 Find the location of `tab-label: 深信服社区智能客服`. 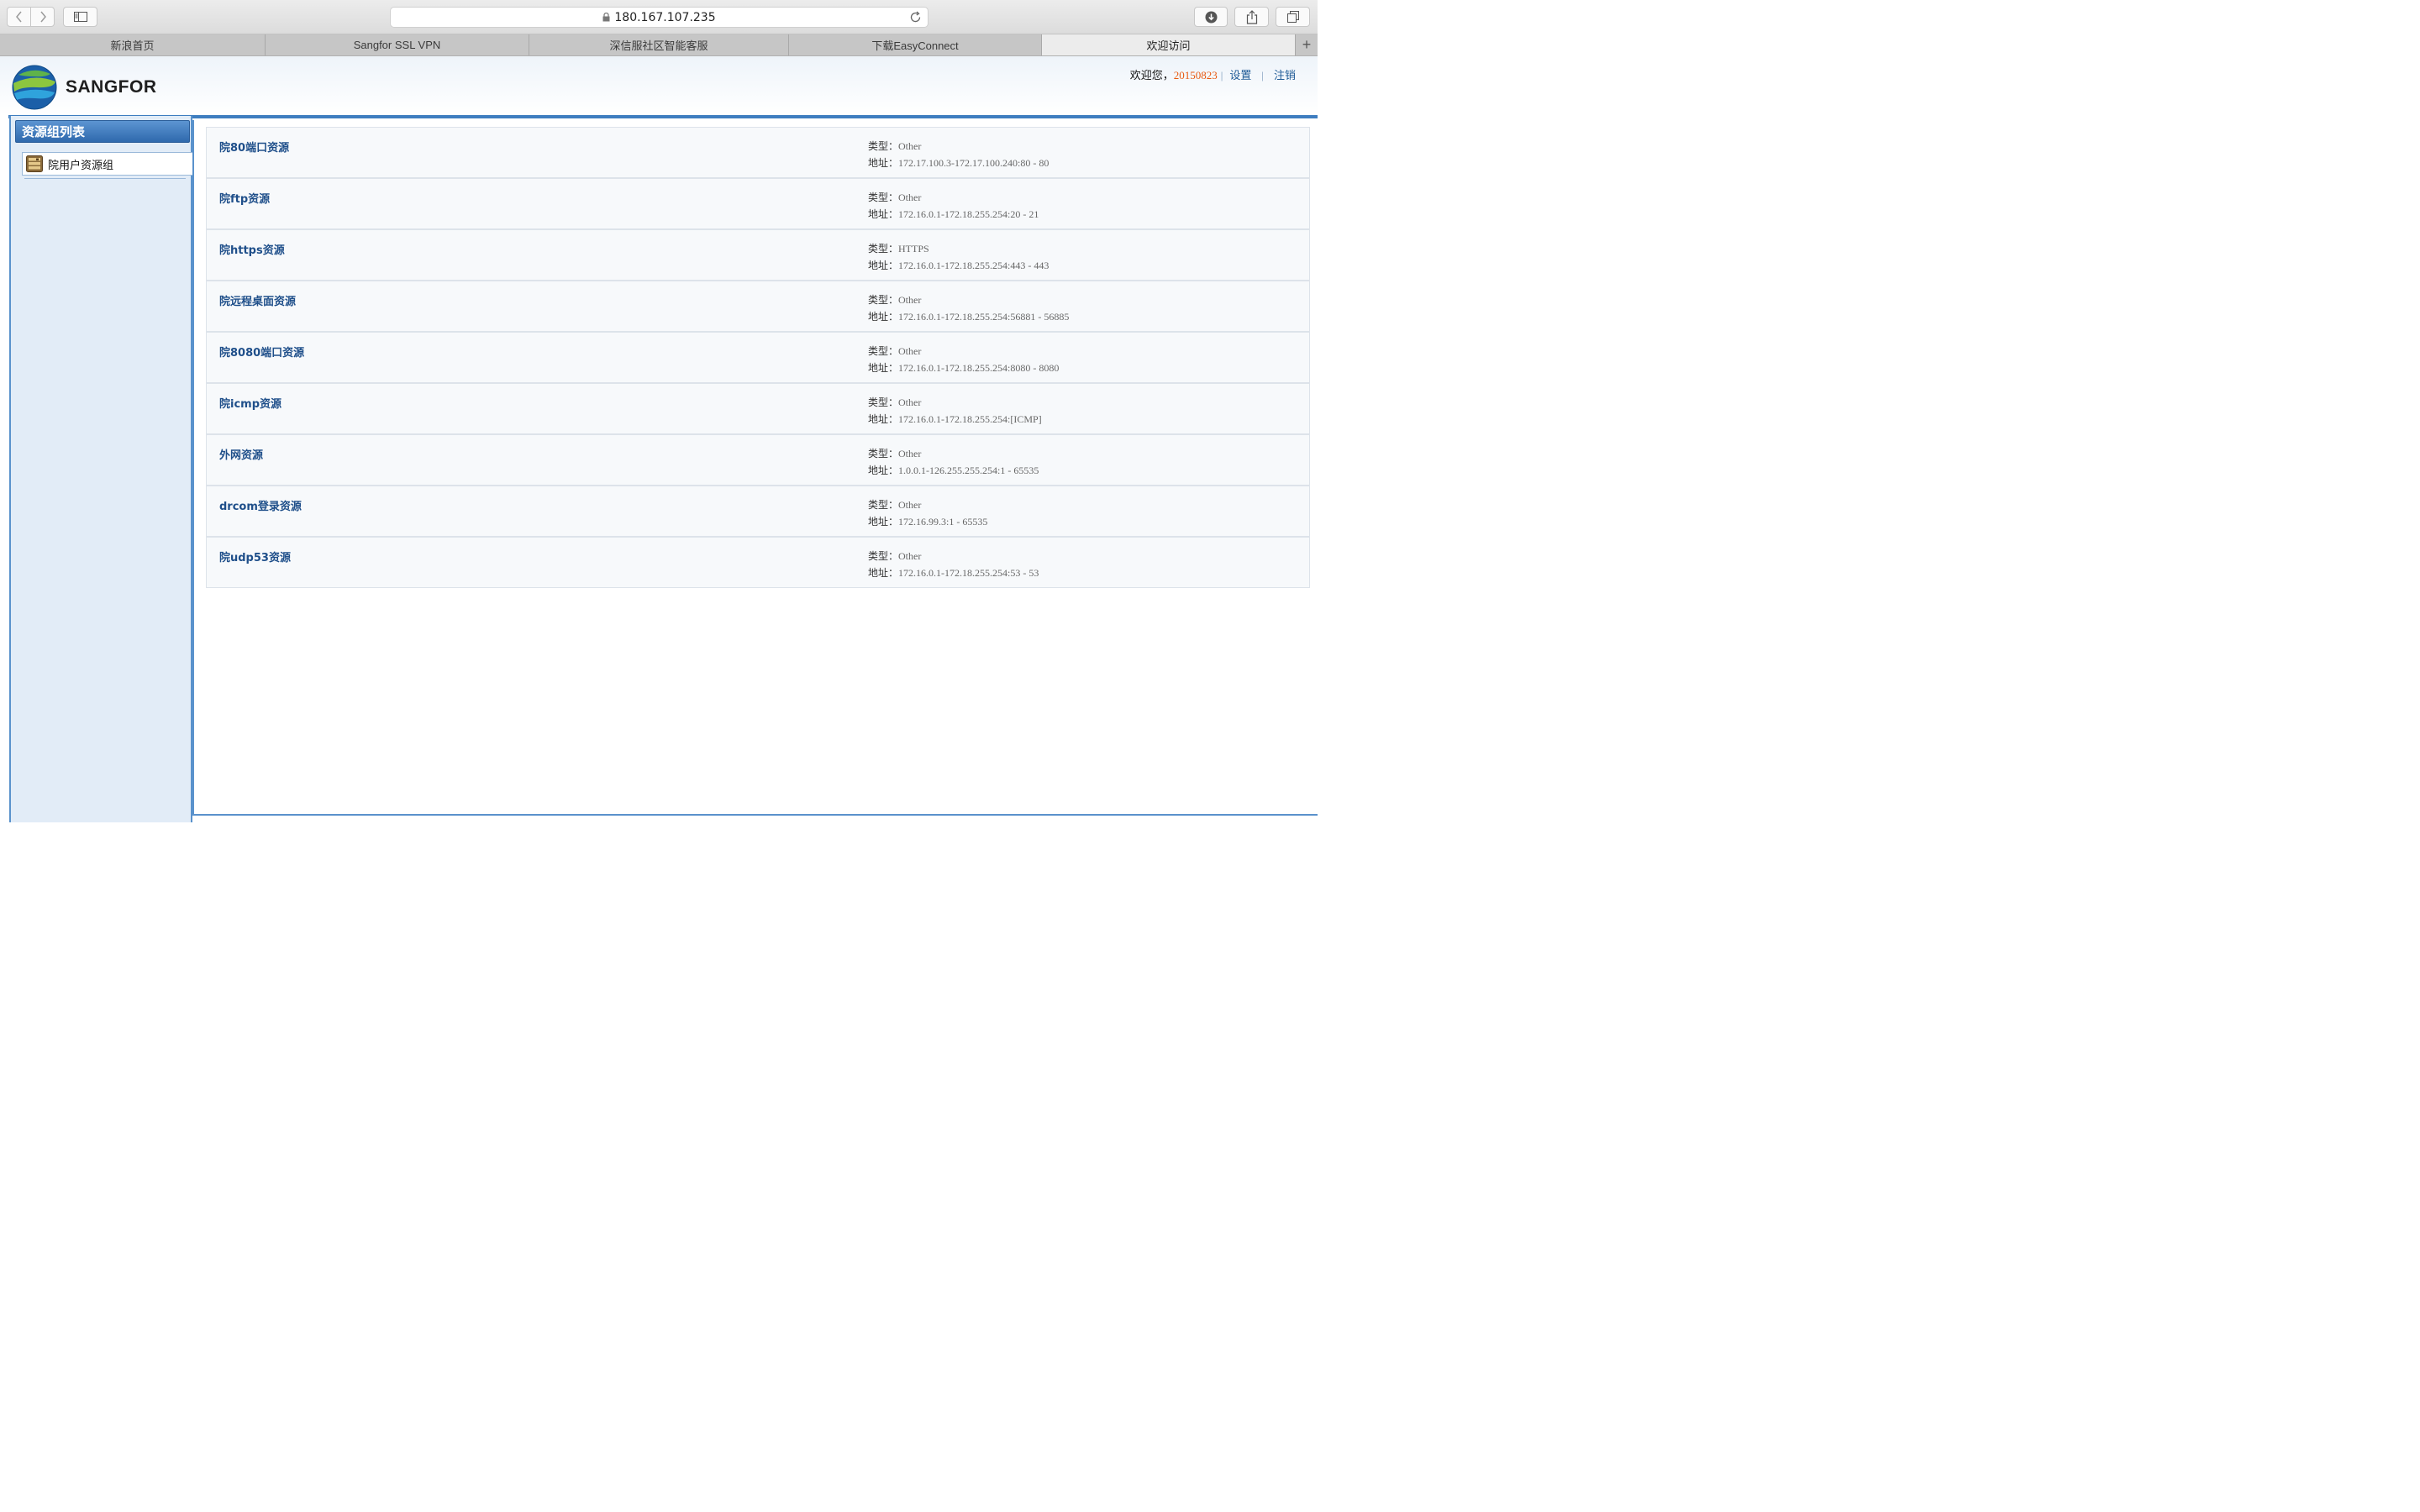

tab-label: 深信服社区智能客服 is located at coordinates (658, 45).